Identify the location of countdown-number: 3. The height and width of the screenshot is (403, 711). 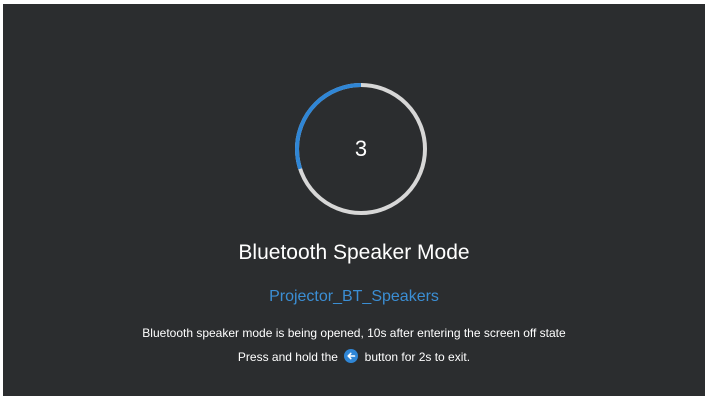
(361, 148).